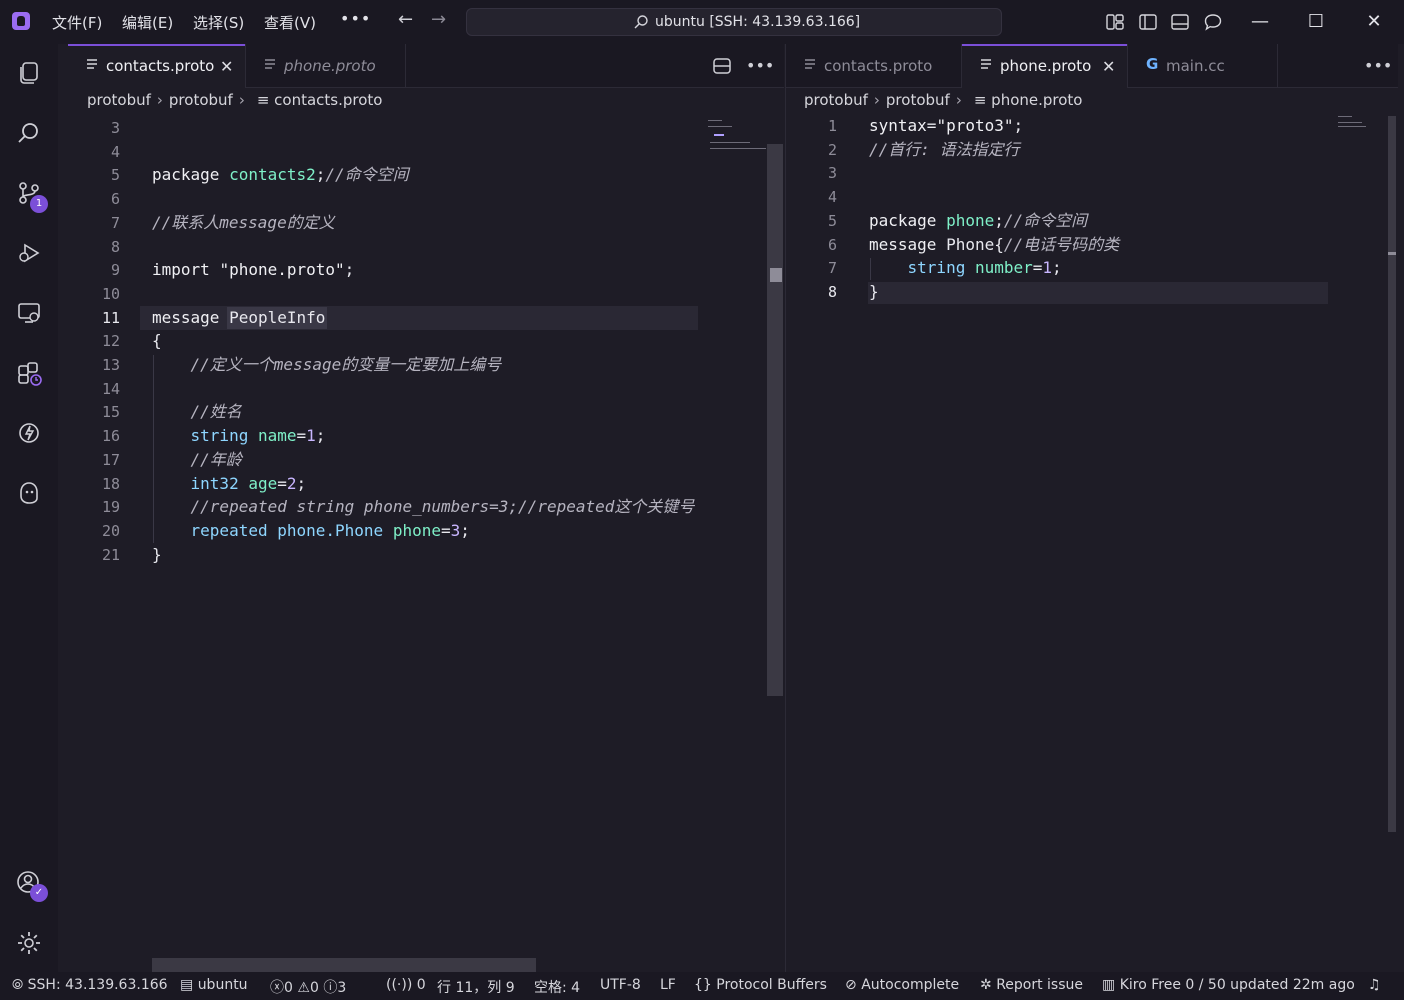 Image resolution: width=1404 pixels, height=1000 pixels. I want to click on menu-file: 文件(F), so click(77, 22).